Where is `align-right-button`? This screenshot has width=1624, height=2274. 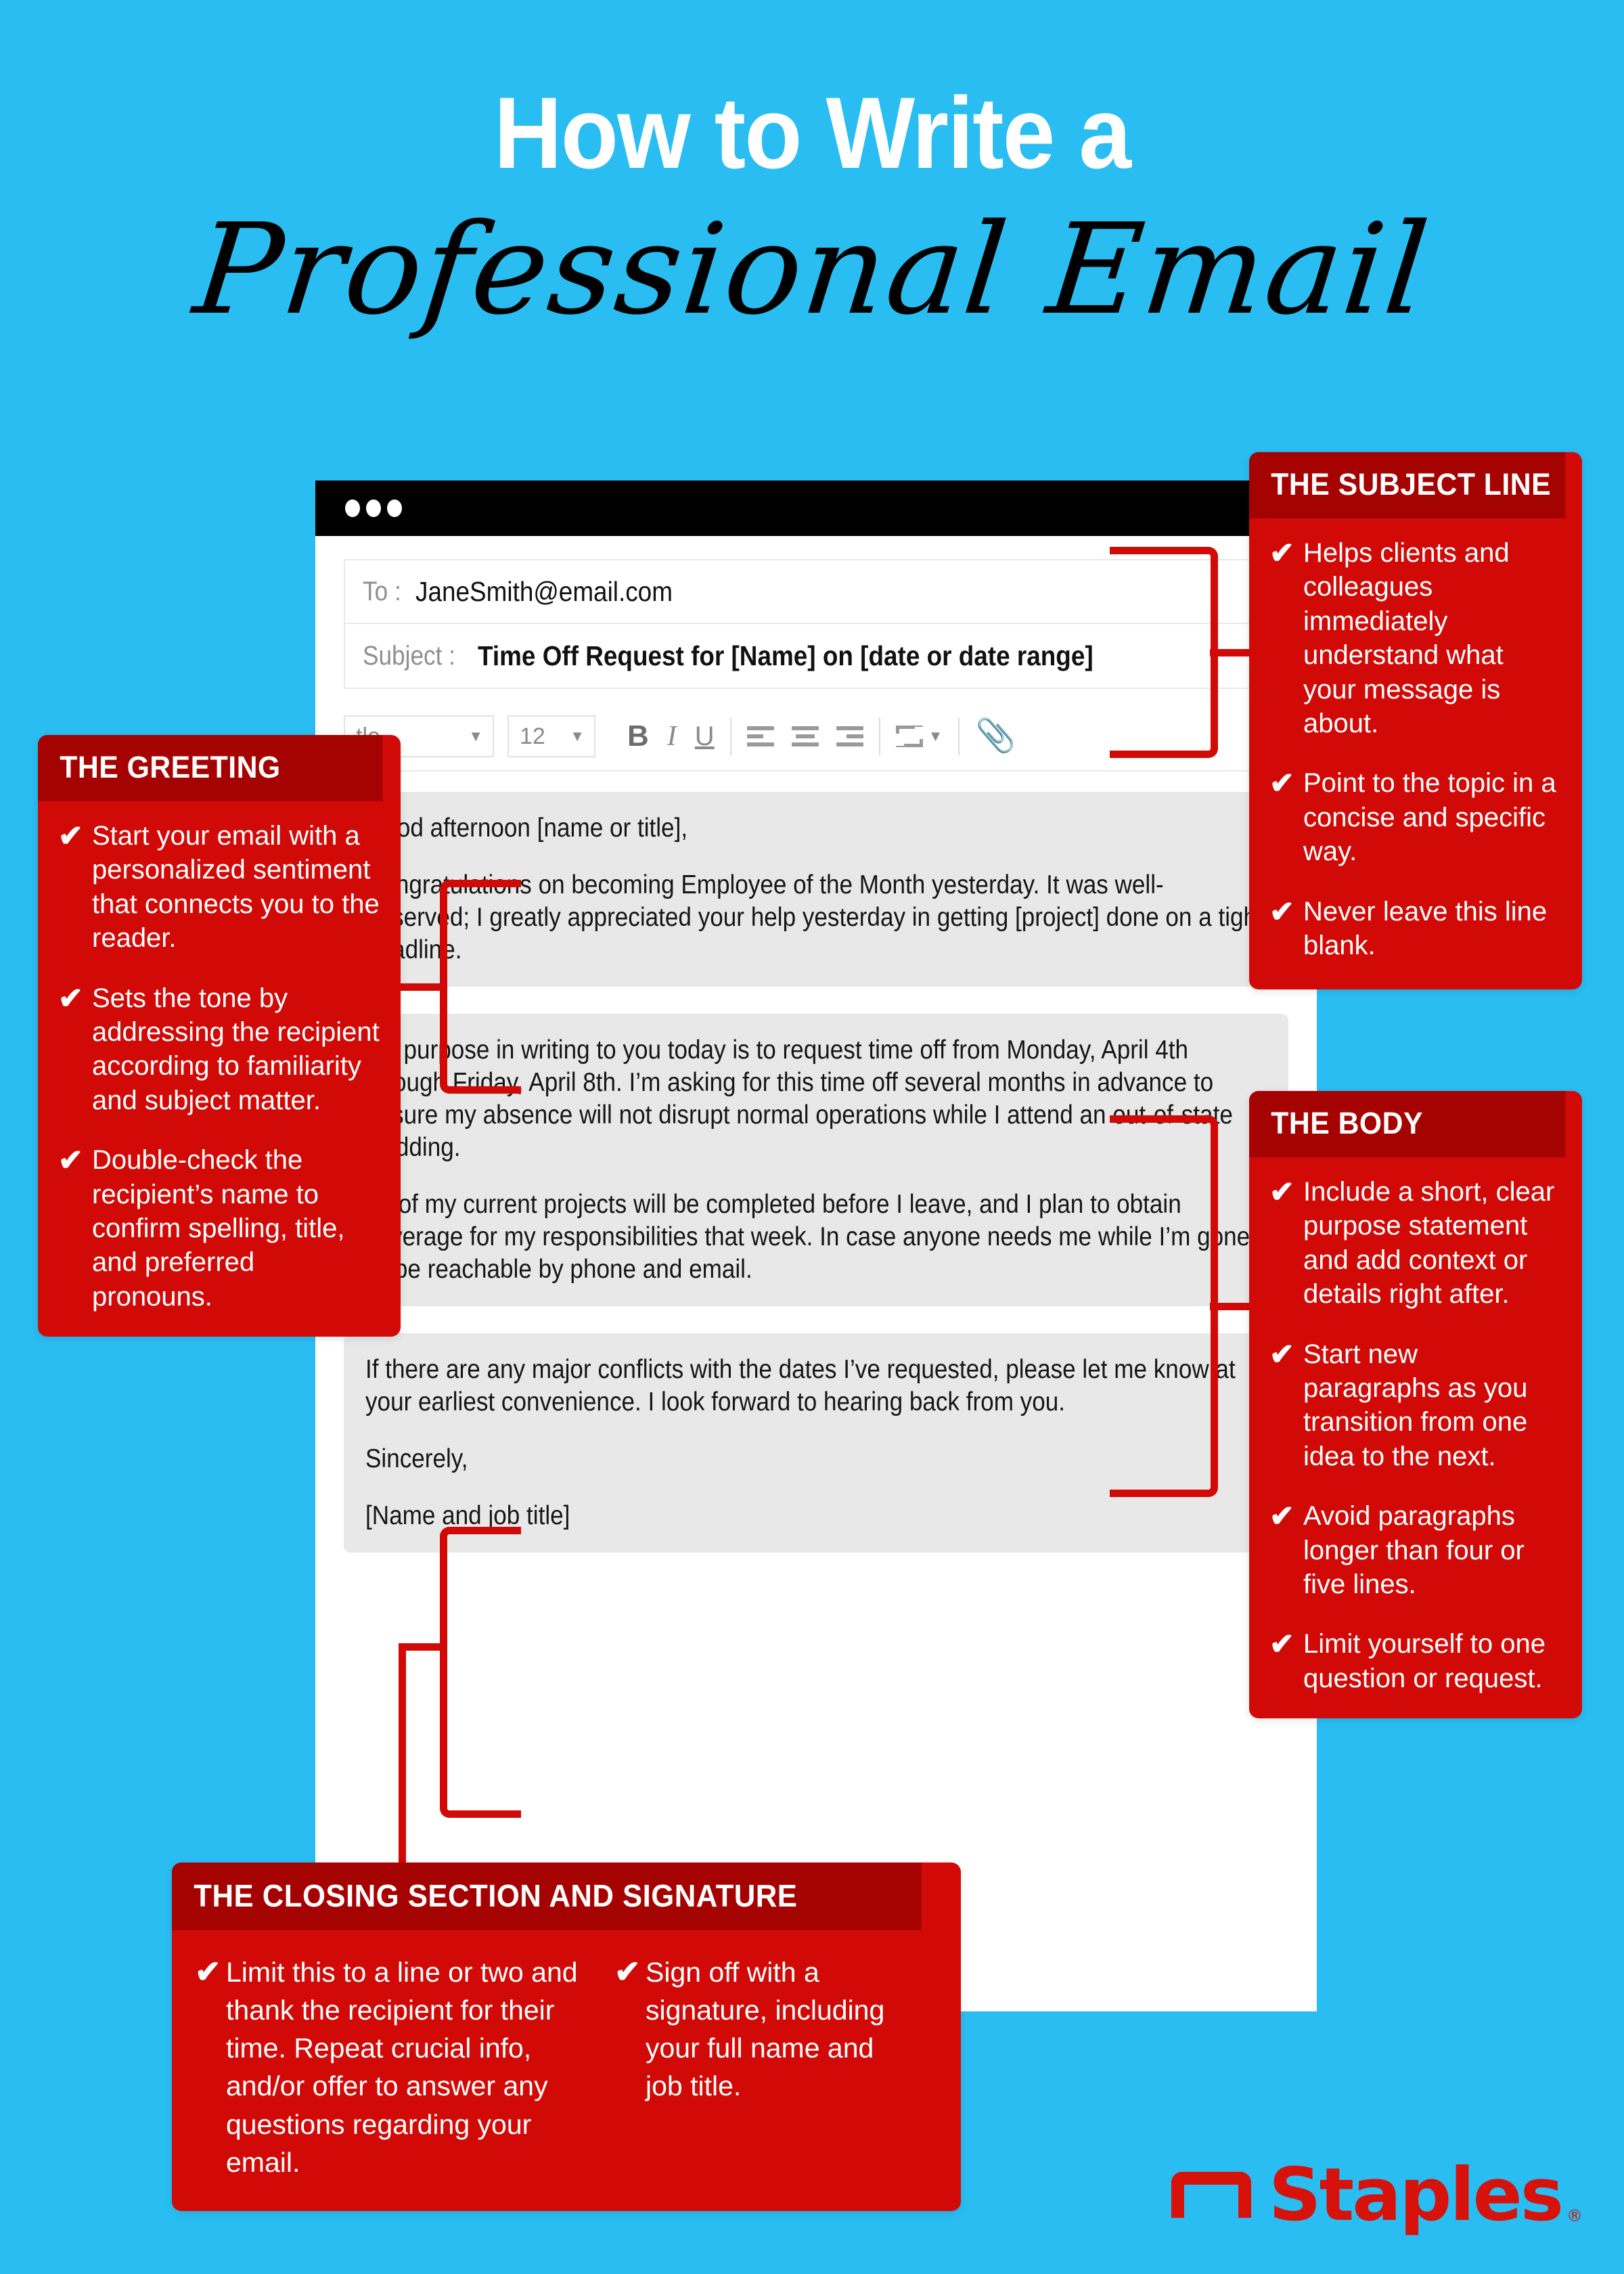
align-right-button is located at coordinates (850, 736).